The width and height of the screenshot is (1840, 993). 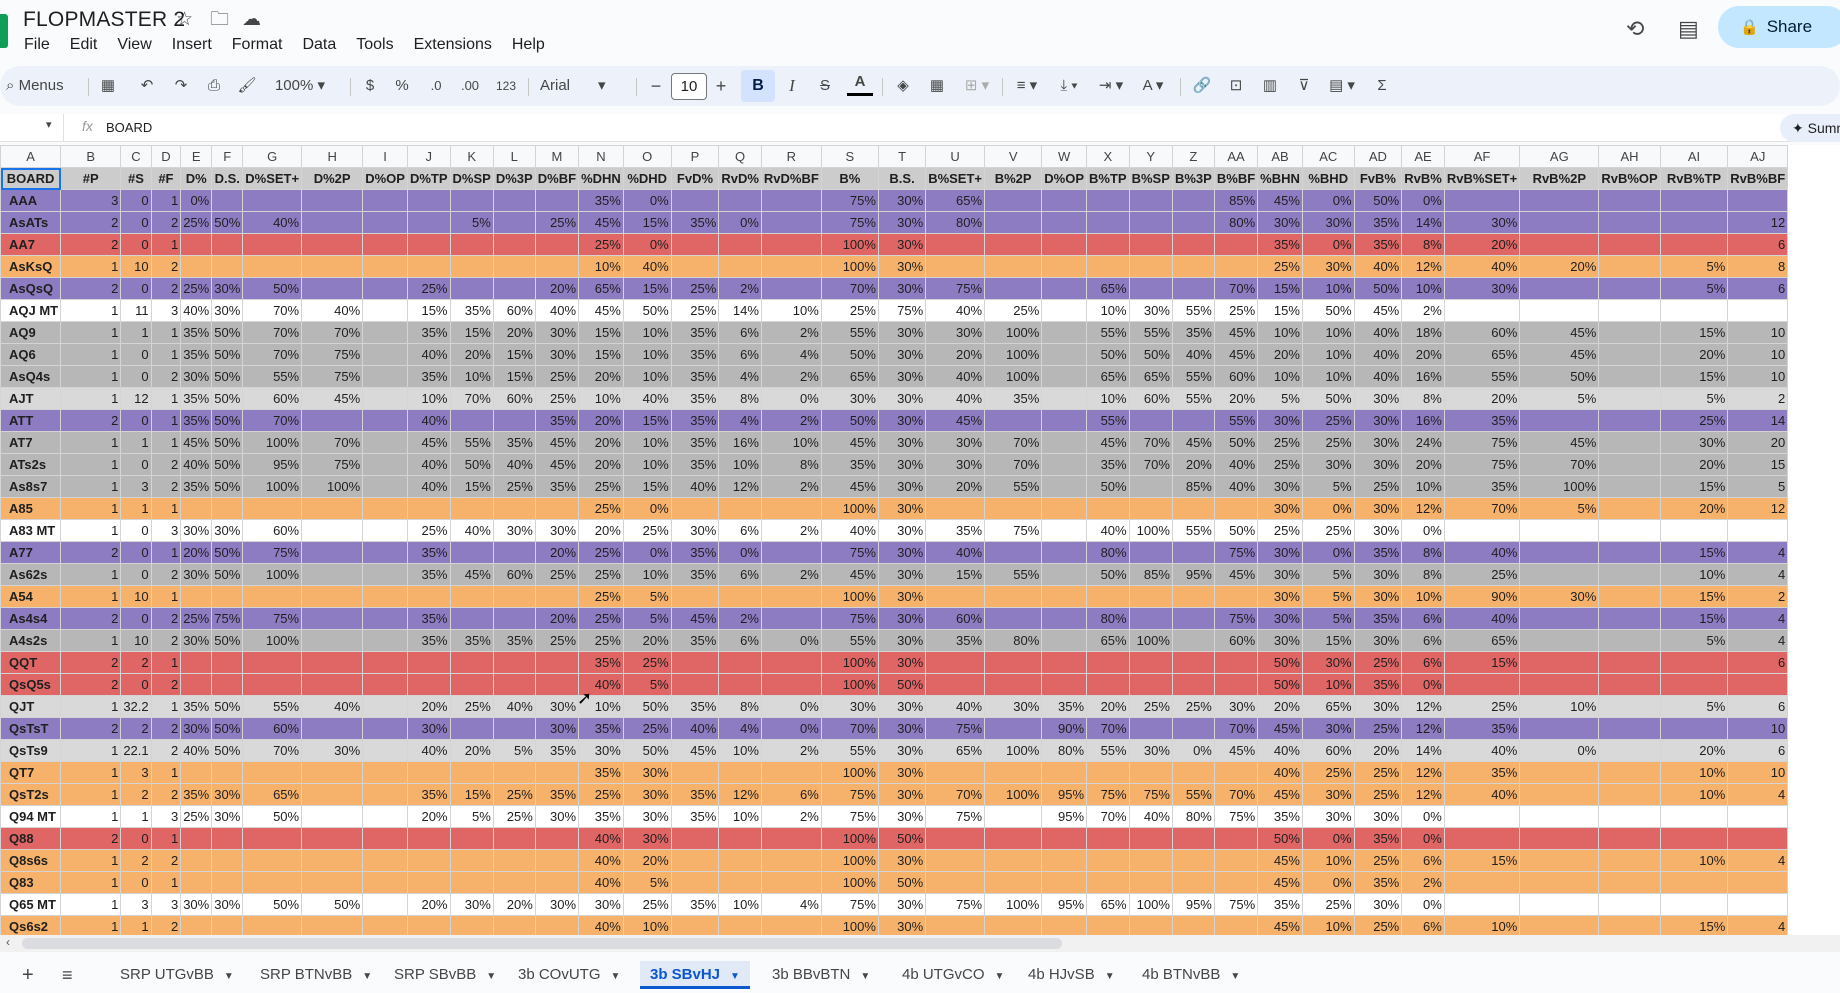 What do you see at coordinates (1423, 244) in the screenshot?
I see `data-cell: 8%` at bounding box center [1423, 244].